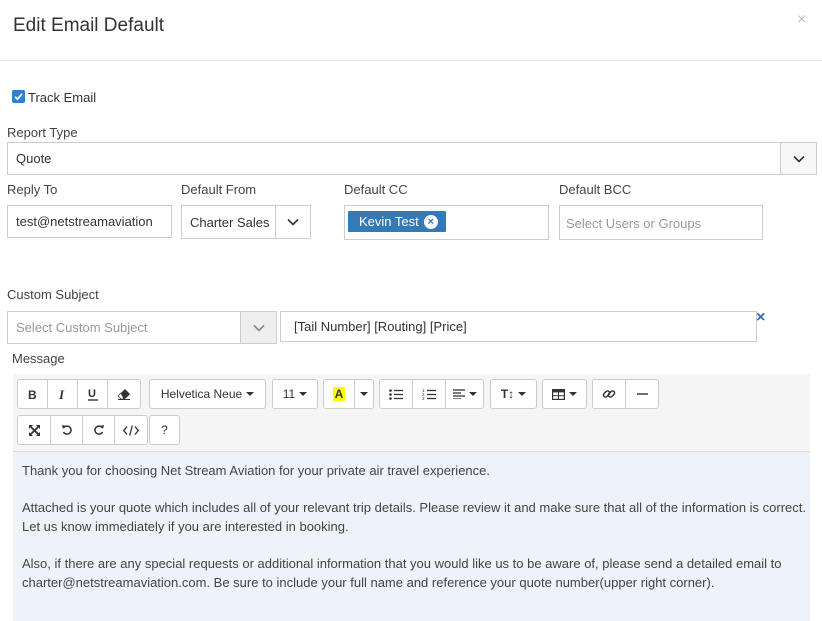  Describe the element at coordinates (219, 189) in the screenshot. I see `default-from-label: Default From` at that location.